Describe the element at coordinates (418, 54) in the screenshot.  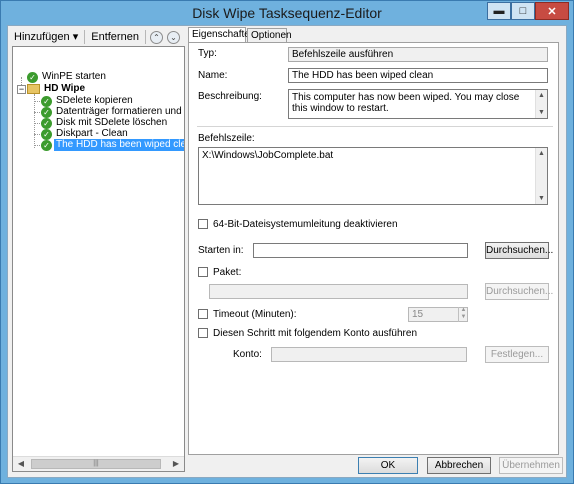
I see `type-field: Befehlszeile ausführen` at that location.